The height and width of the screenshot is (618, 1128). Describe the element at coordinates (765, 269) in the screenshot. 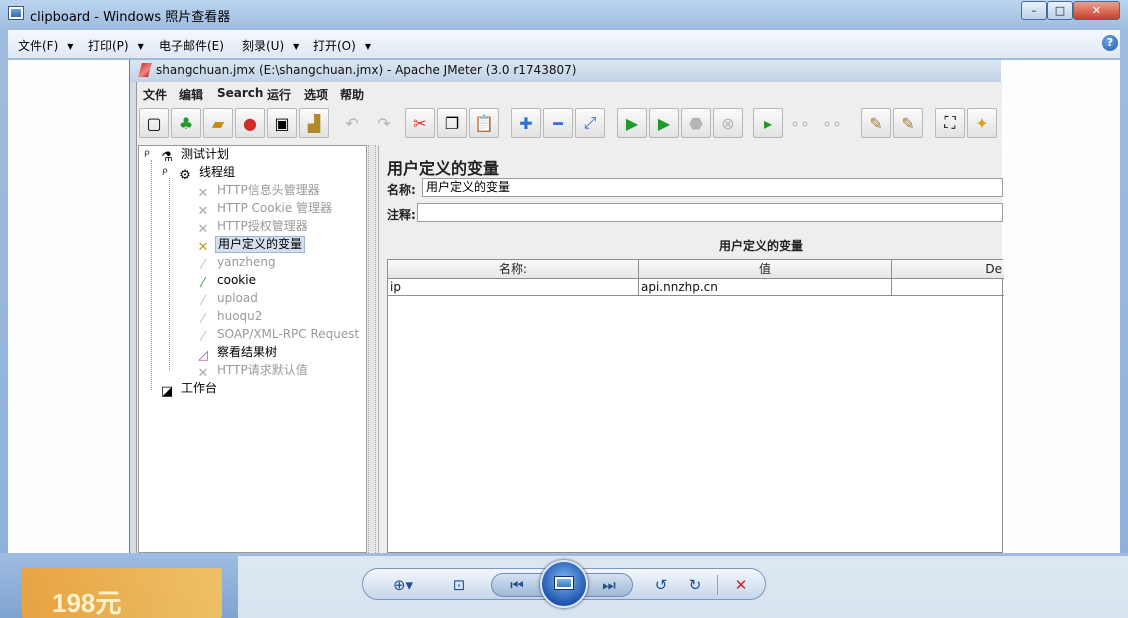

I see `column-header-value: 值` at that location.